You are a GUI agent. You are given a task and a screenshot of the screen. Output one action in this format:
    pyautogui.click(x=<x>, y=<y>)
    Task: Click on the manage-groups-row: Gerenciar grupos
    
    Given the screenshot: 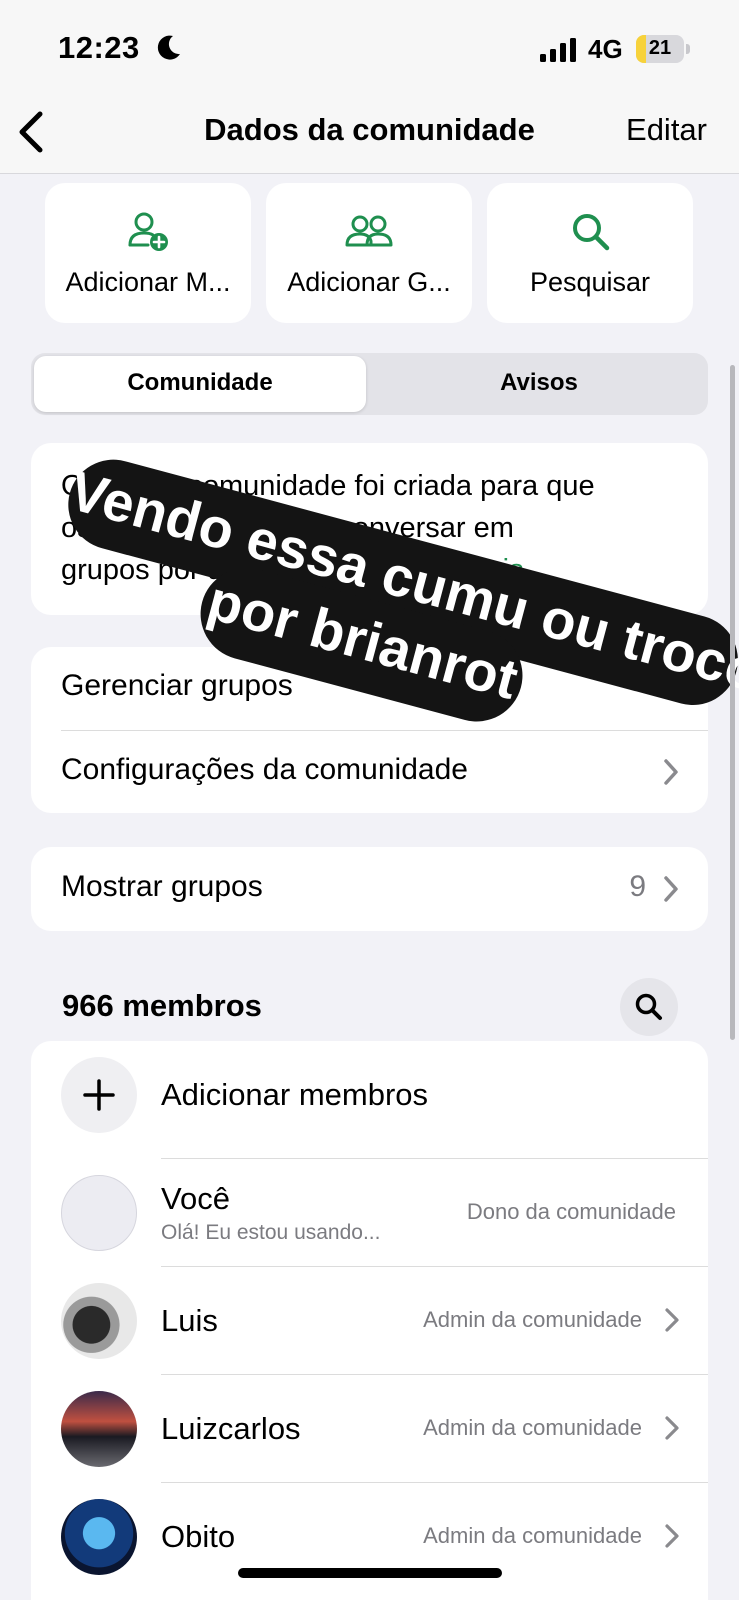 What is the action you would take?
    pyautogui.click(x=369, y=688)
    